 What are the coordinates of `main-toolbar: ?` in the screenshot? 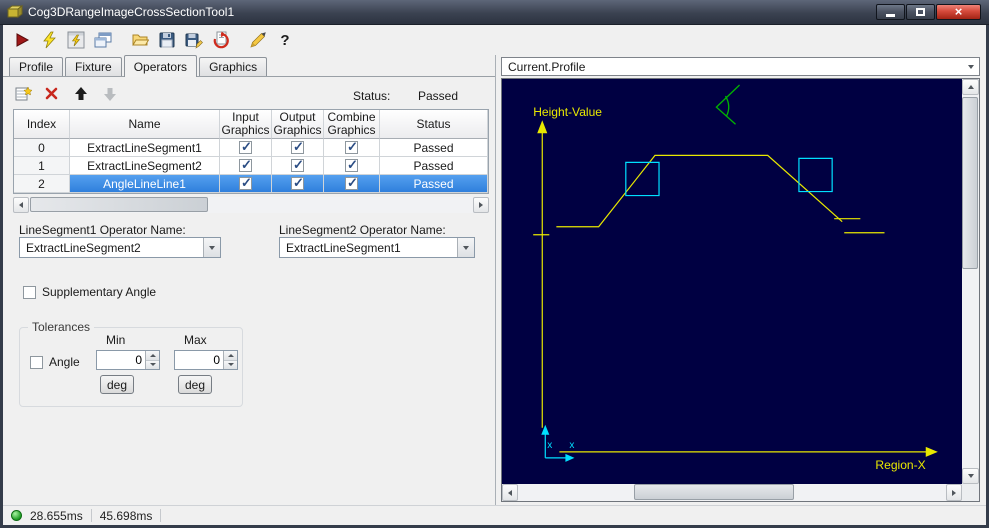 It's located at (494, 40).